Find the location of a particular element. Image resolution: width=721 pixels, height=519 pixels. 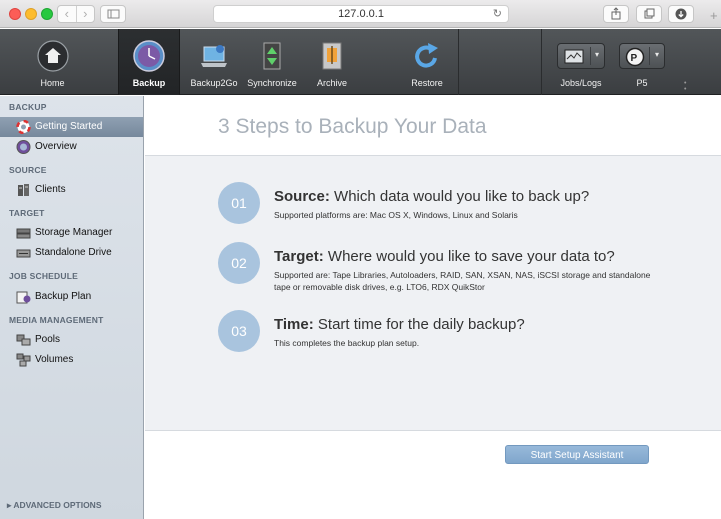

lifebuoy-icon is located at coordinates (23, 127).